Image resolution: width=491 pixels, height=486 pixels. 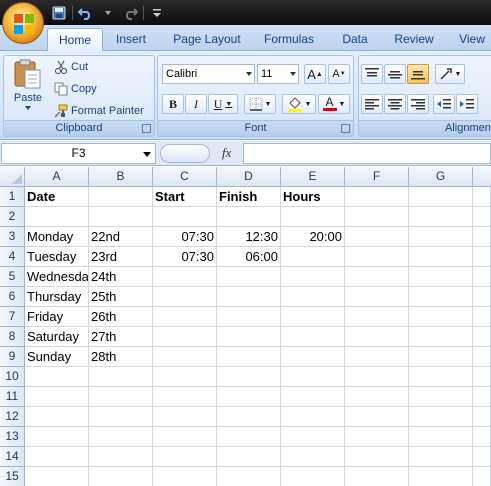 I want to click on cell-e13, so click(x=313, y=437).